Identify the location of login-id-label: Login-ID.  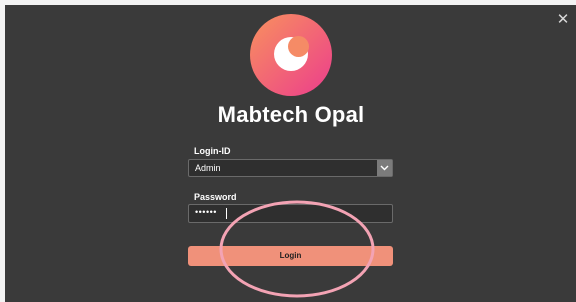
(212, 151).